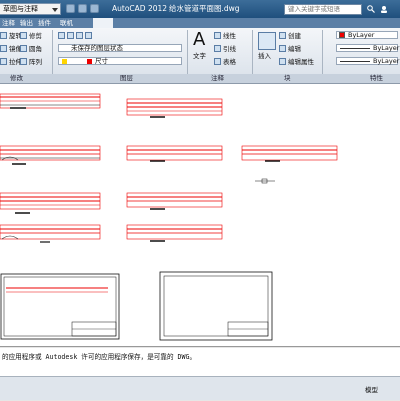 The height and width of the screenshot is (401, 400). Describe the element at coordinates (120, 48) in the screenshot. I see `layer-state-dropdown: 未保存的图层状态` at that location.